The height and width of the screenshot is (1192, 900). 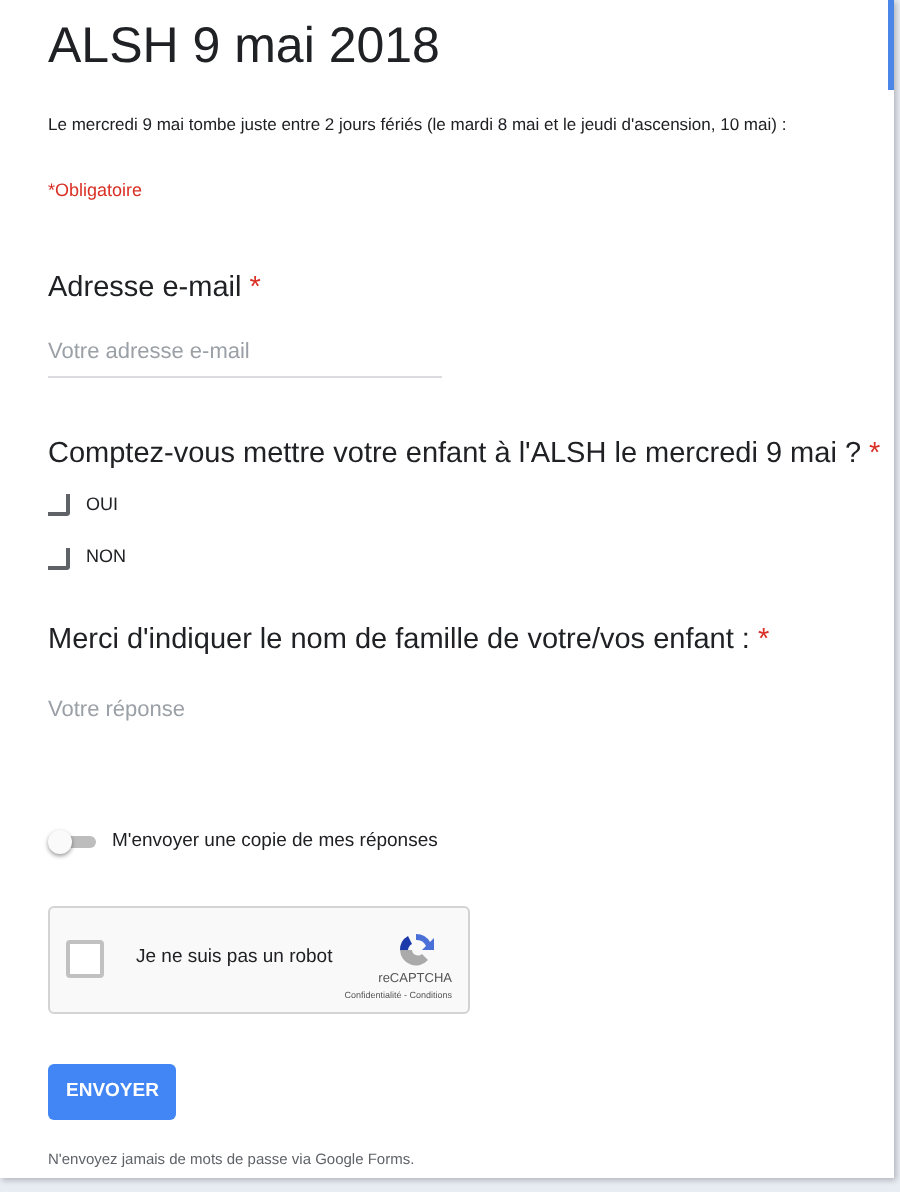 What do you see at coordinates (275, 842) in the screenshot?
I see `toggle-label: M'envoyer une copie de mes réponses` at bounding box center [275, 842].